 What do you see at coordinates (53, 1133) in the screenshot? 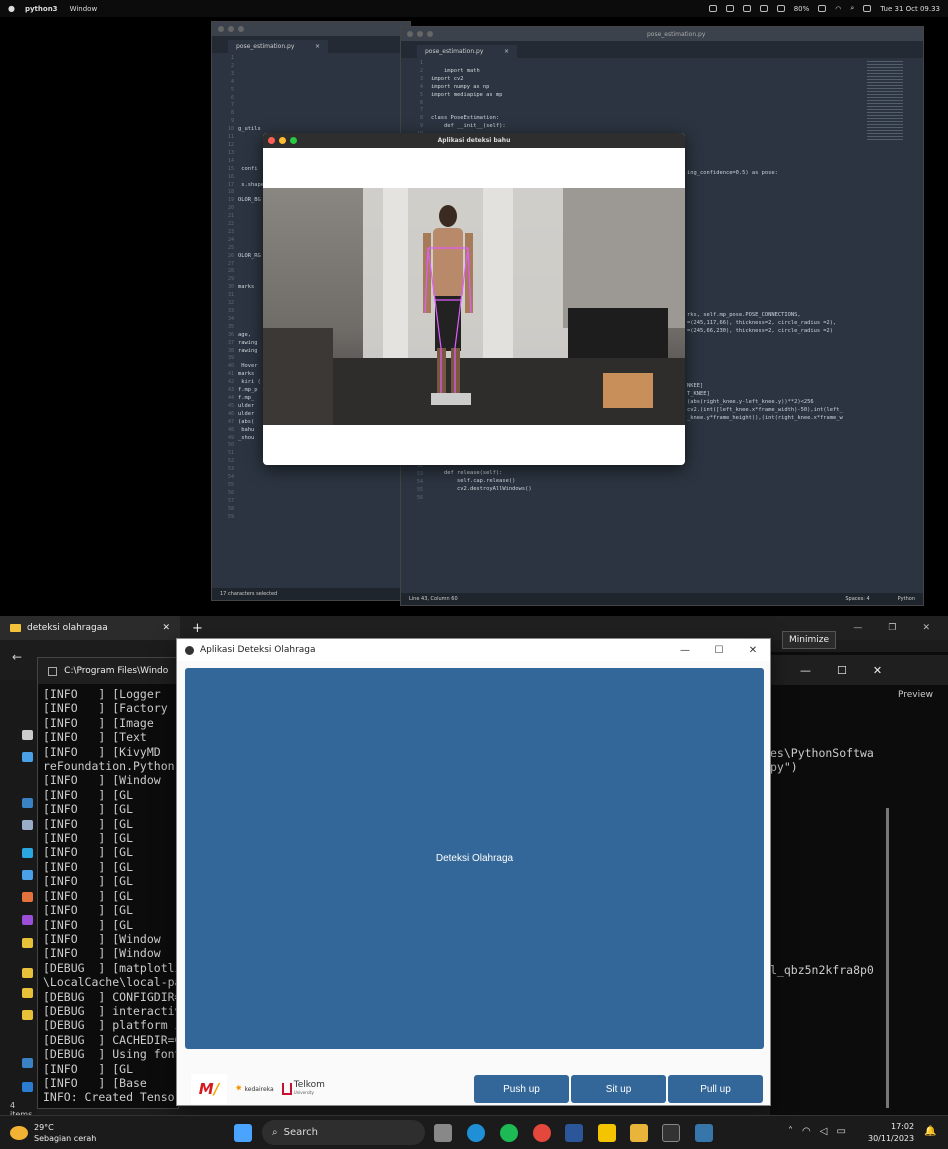
I see `weather-widget: 29°C Sebagian cerah` at bounding box center [53, 1133].